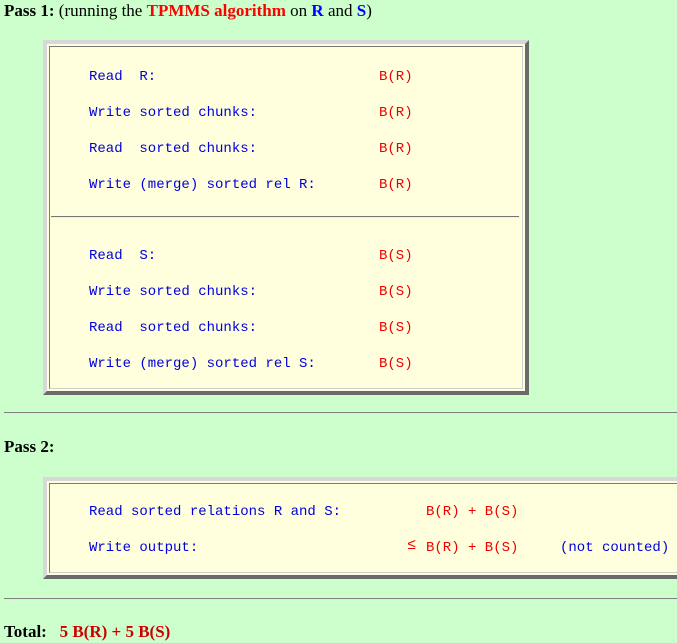  Describe the element at coordinates (25, 631) in the screenshot. I see `total-label: Total:` at that location.